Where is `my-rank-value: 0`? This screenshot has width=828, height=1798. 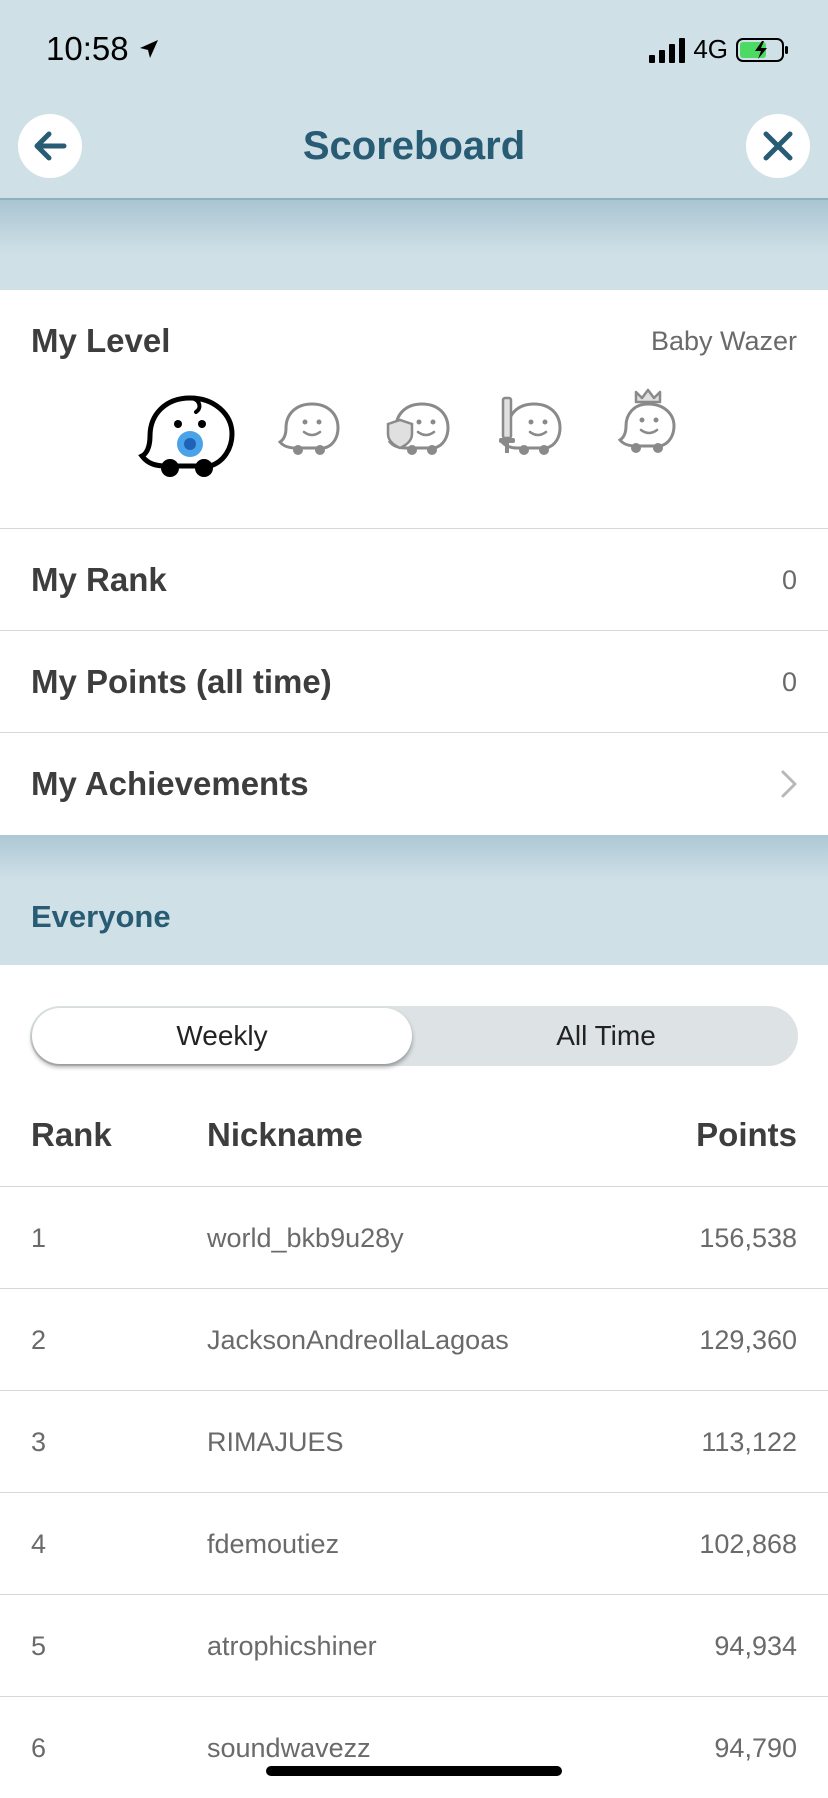
my-rank-value: 0 is located at coordinates (789, 580).